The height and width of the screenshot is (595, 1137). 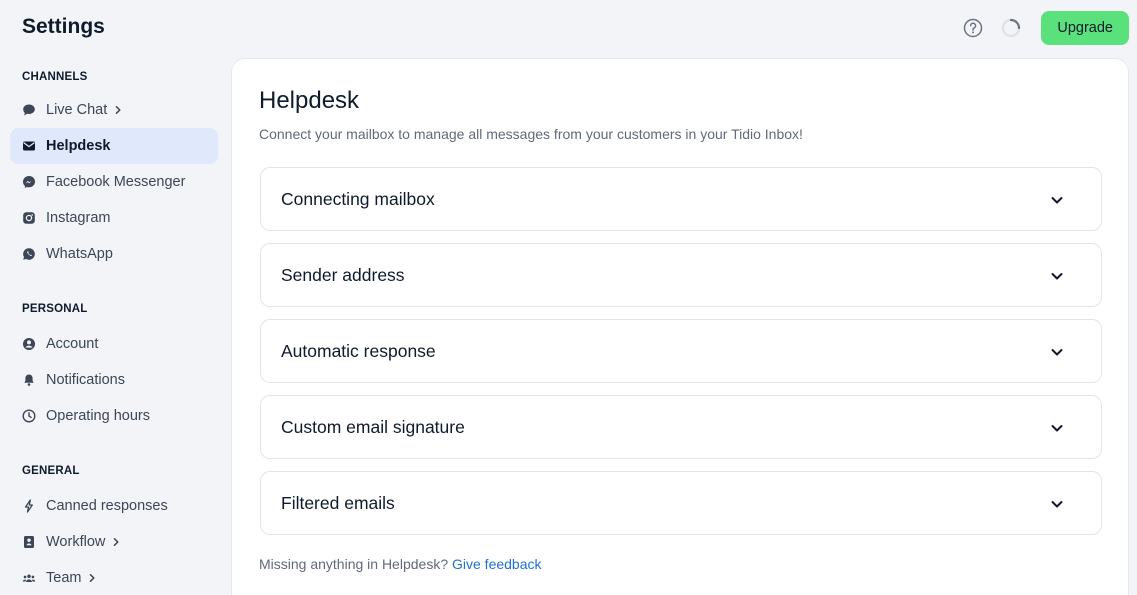 What do you see at coordinates (114, 146) in the screenshot?
I see `sidebar-item-helpdesk: Helpdesk` at bounding box center [114, 146].